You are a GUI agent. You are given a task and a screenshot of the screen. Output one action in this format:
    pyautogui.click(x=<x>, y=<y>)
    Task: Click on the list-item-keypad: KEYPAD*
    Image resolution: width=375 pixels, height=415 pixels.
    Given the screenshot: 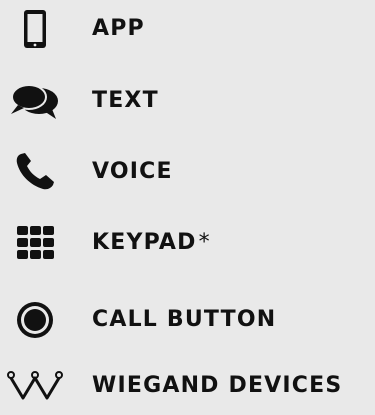 What is the action you would take?
    pyautogui.click(x=187, y=243)
    